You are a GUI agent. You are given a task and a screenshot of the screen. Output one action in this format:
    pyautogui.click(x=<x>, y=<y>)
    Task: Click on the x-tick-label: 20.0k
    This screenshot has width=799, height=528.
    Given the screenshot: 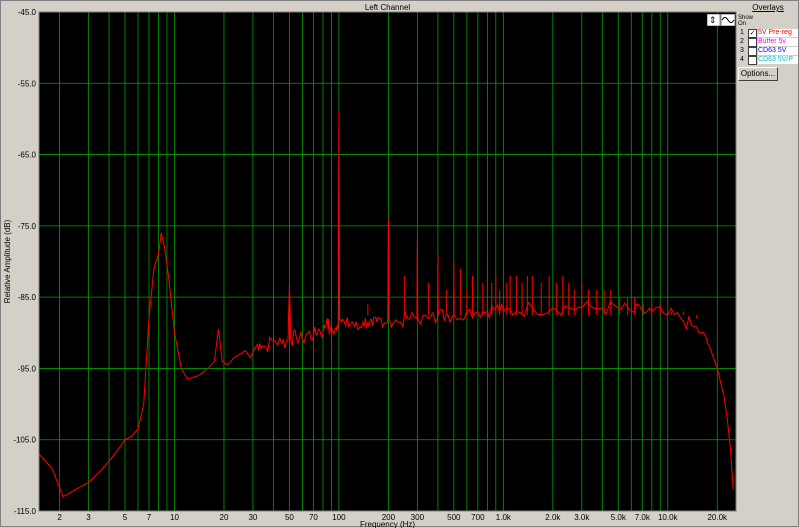 What is the action you would take?
    pyautogui.click(x=717, y=517)
    